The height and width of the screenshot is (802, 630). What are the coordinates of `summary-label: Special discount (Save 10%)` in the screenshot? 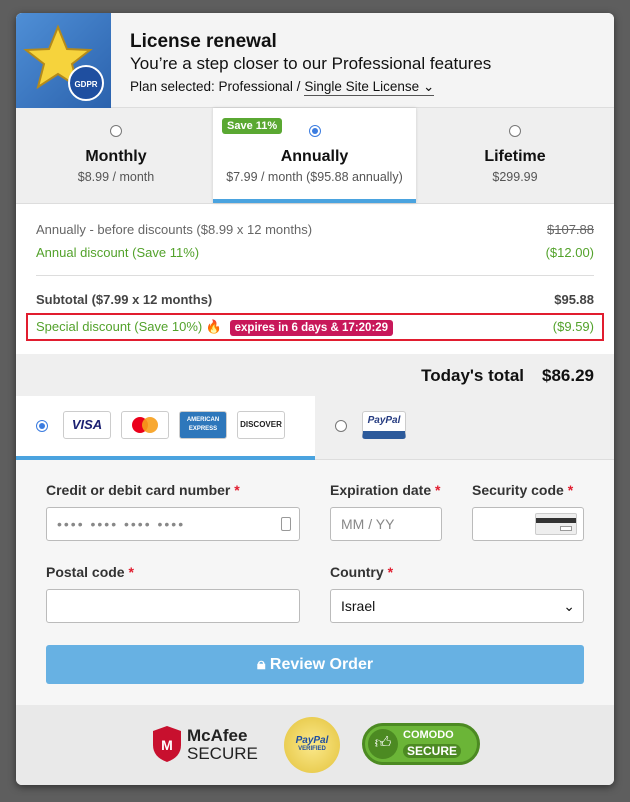 It's located at (119, 326).